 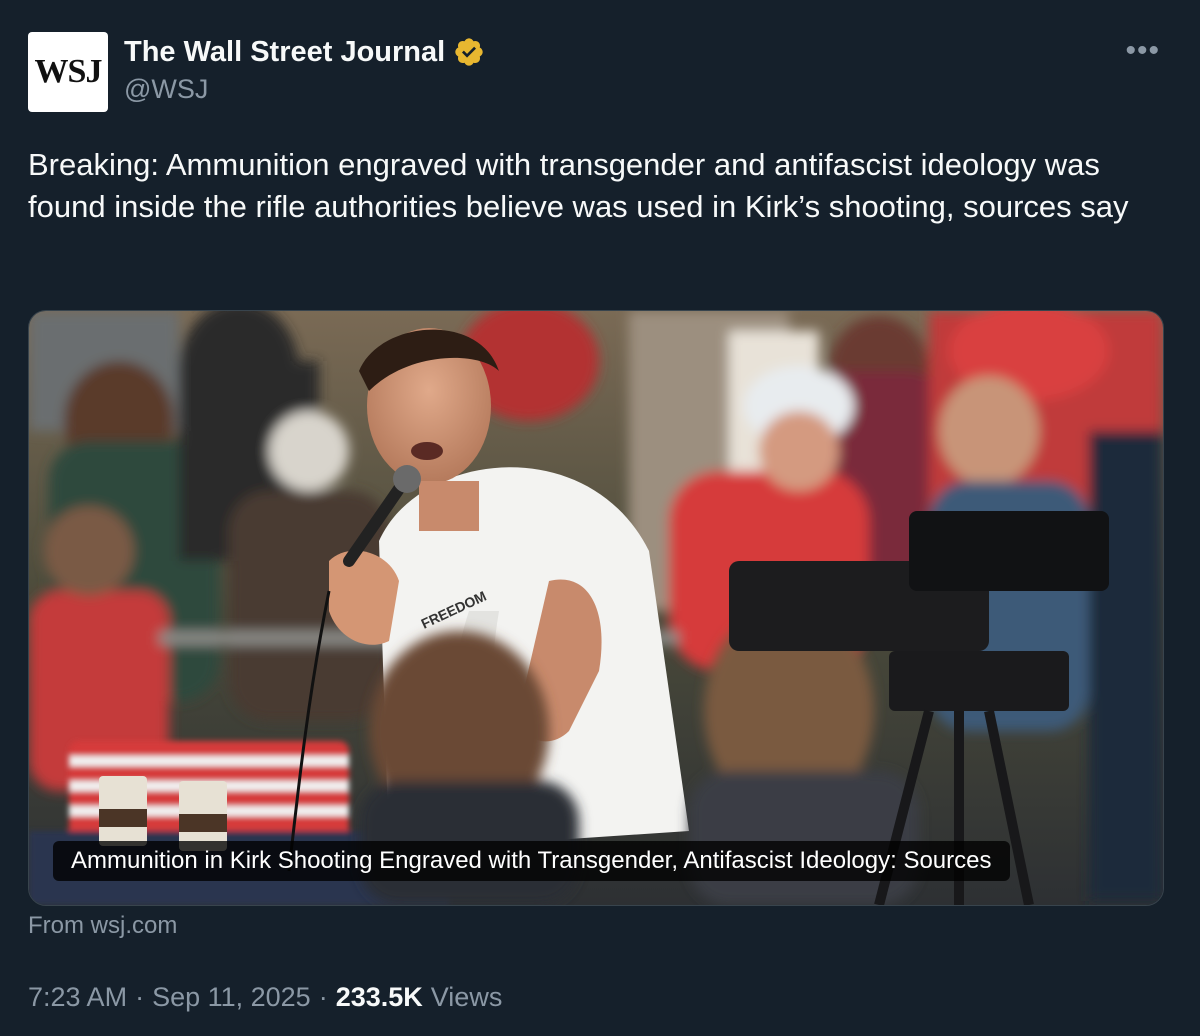 What do you see at coordinates (304, 89) in the screenshot?
I see `handle: @WSJ` at bounding box center [304, 89].